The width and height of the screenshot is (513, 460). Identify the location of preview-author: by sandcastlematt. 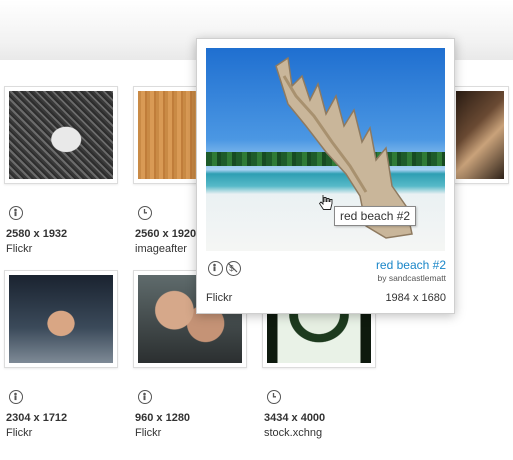
(411, 278).